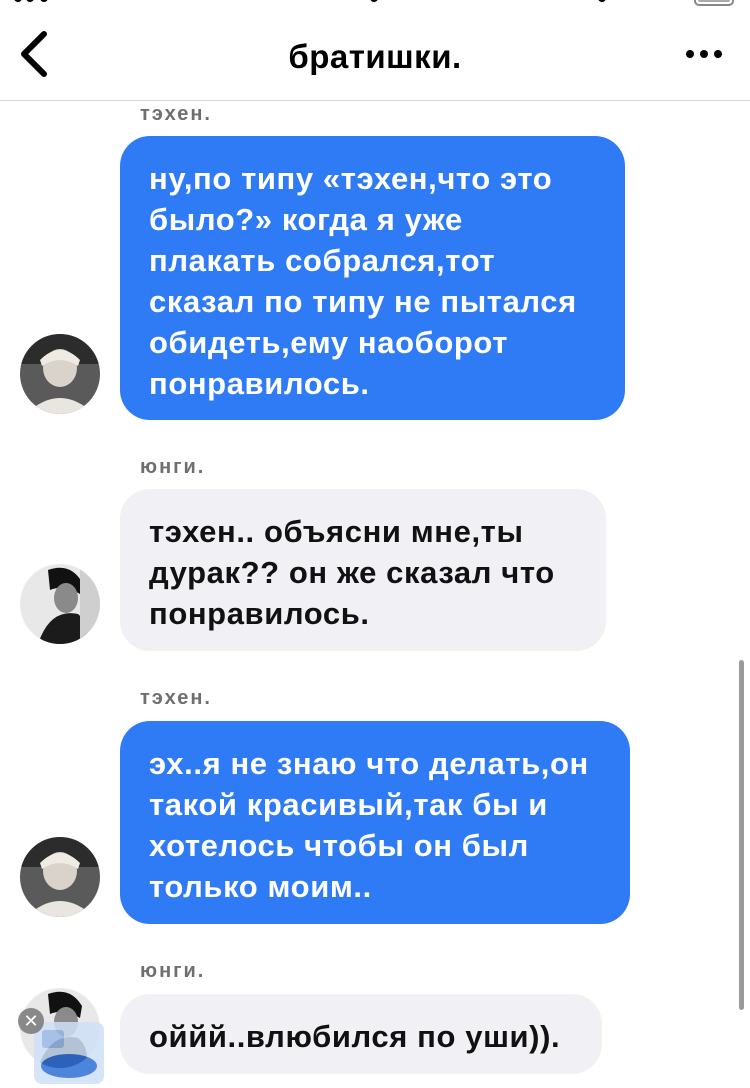 The image size is (750, 1088). I want to click on battery-icon, so click(714, 3).